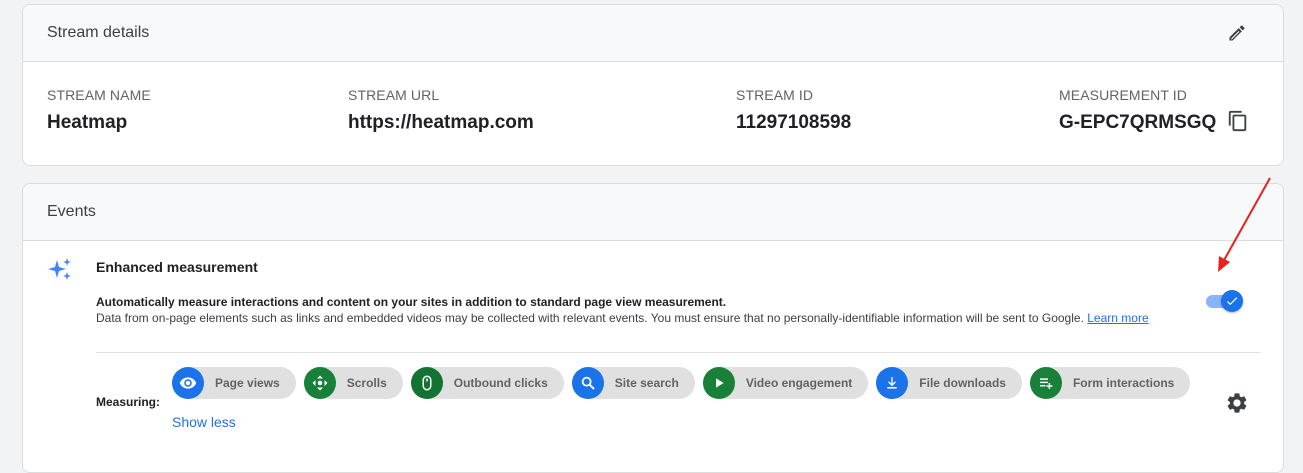  I want to click on stream-details-title: Stream details, so click(98, 32).